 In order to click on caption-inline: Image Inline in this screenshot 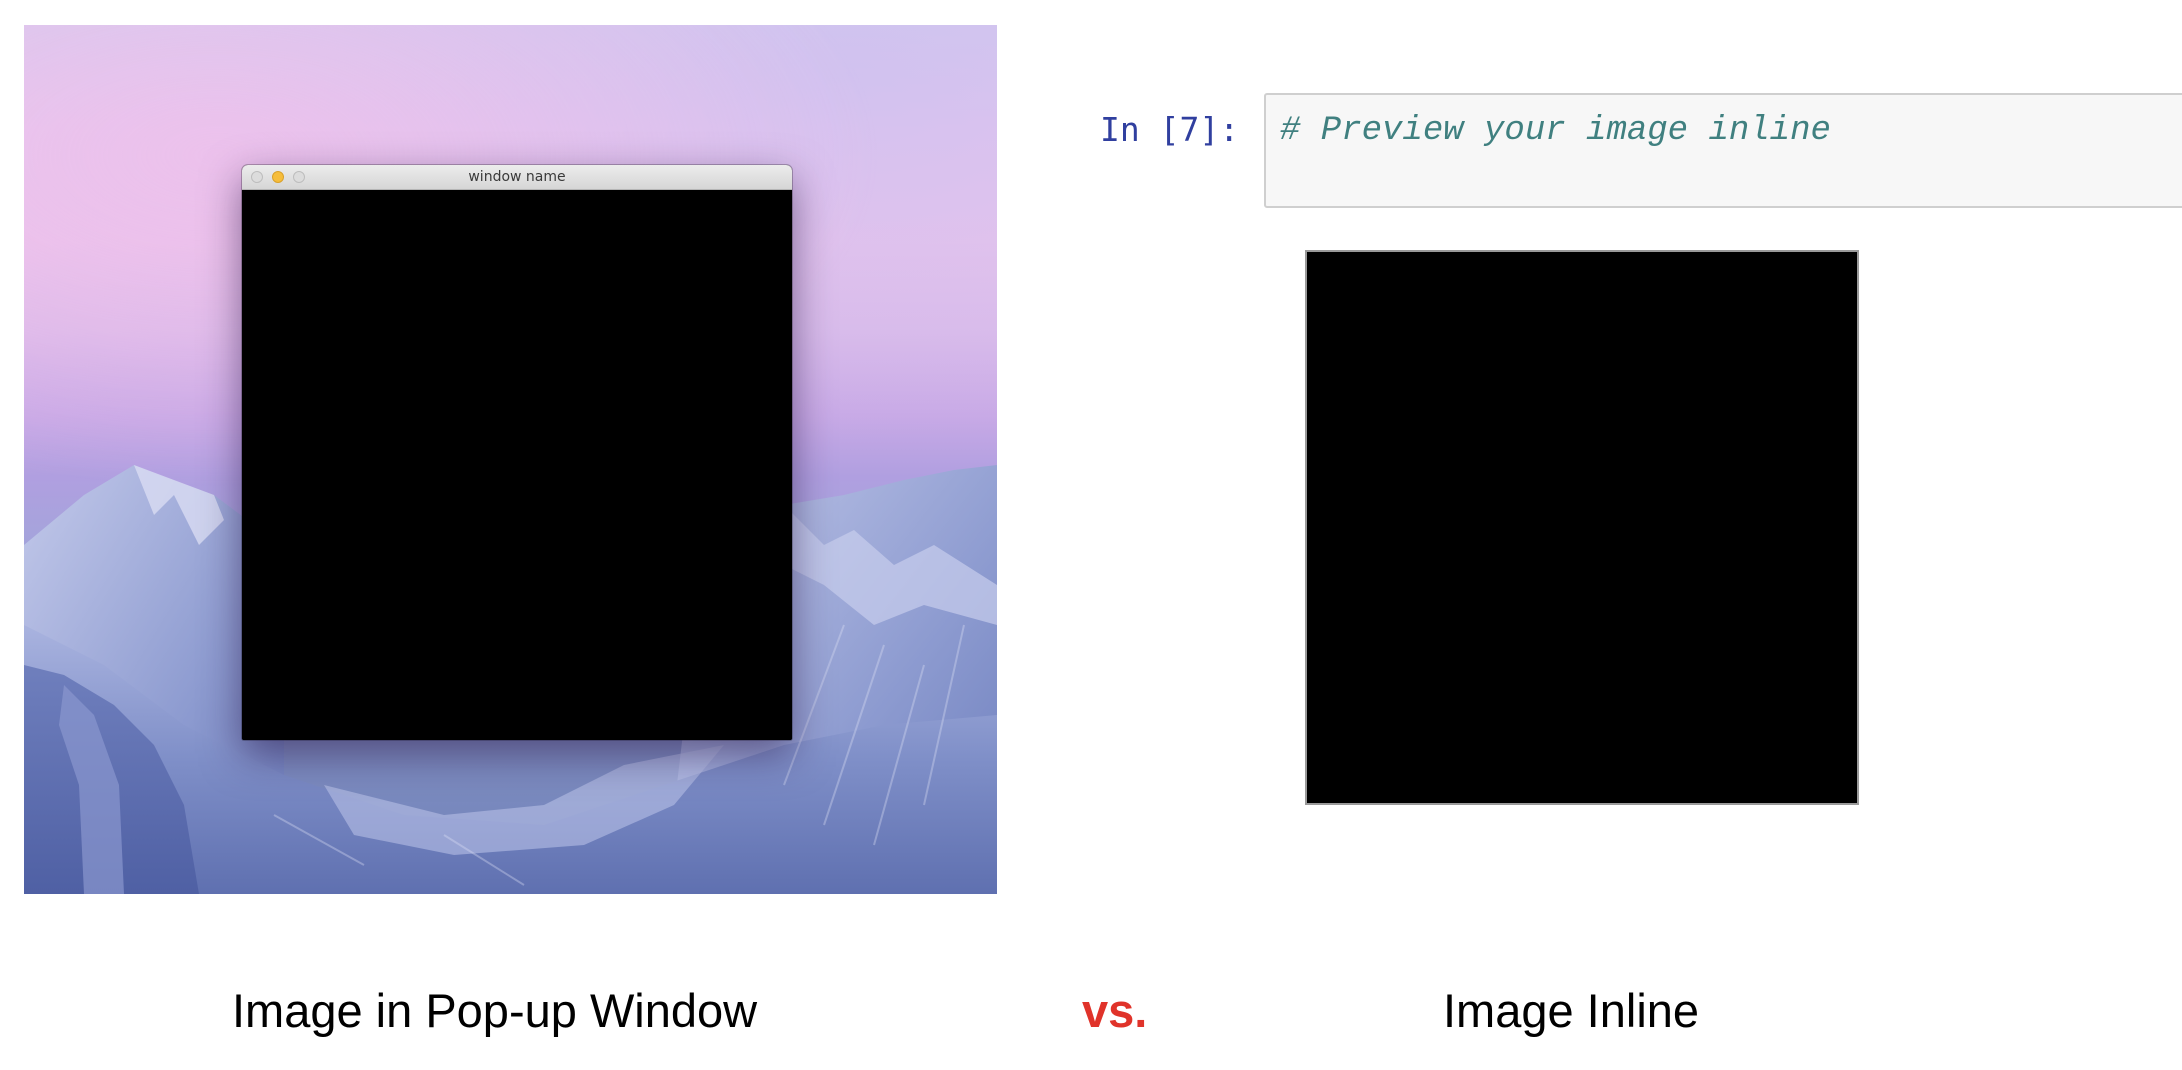, I will do `click(1571, 1010)`.